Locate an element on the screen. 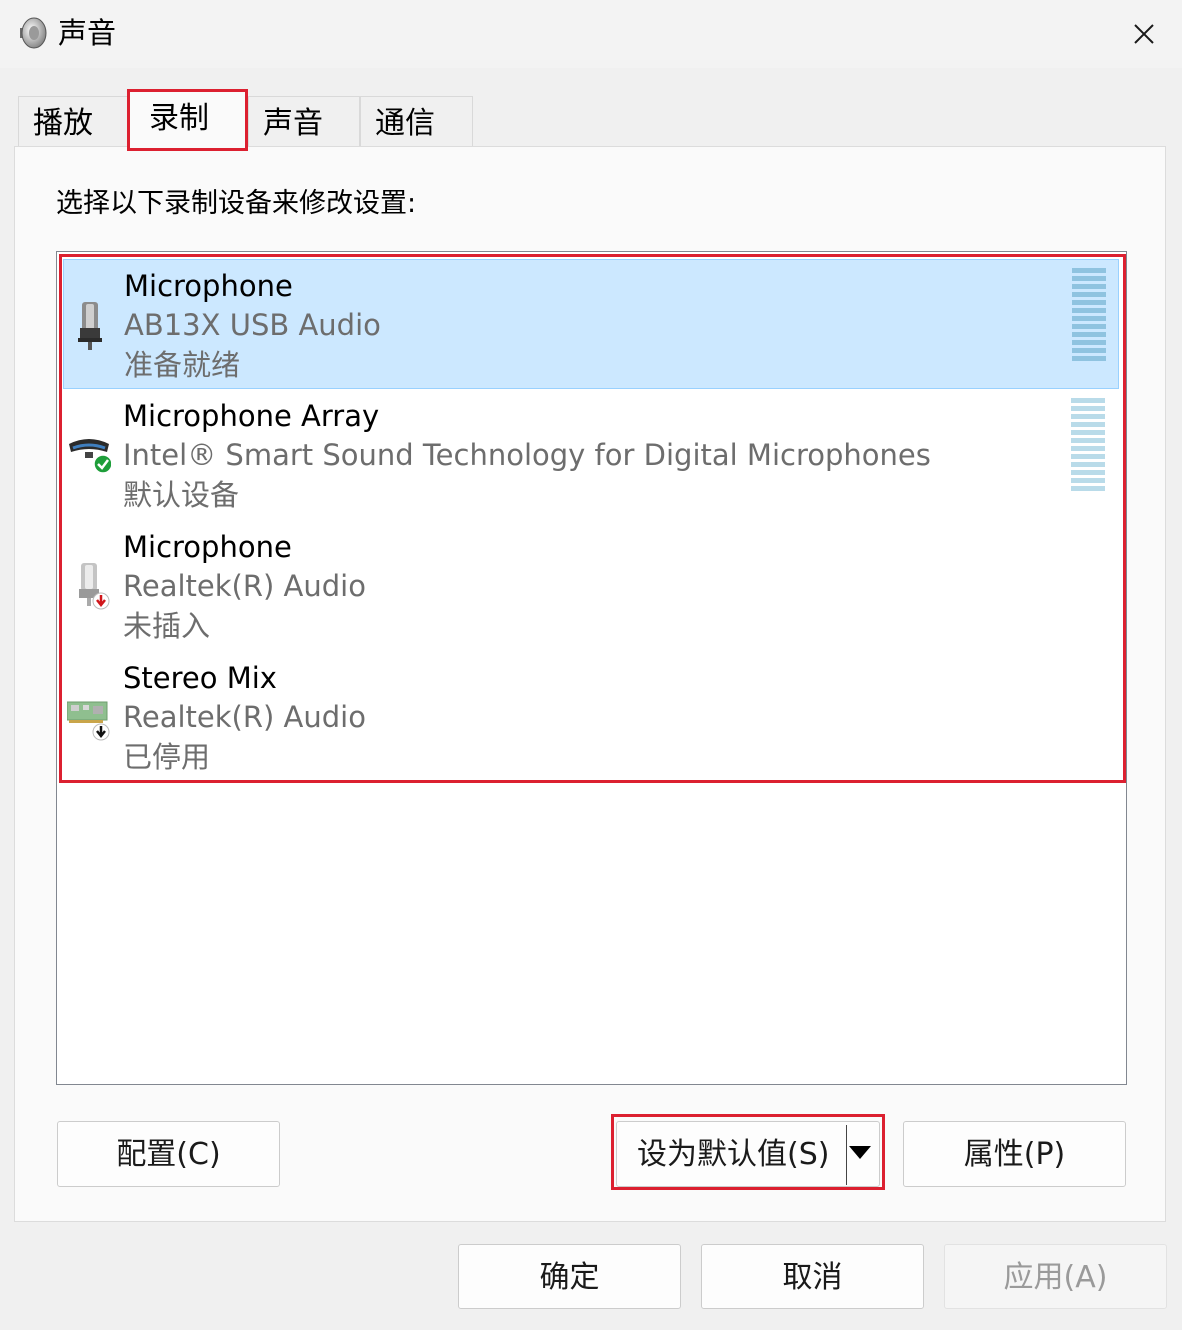 The image size is (1182, 1330). tab-sounds: 声音 is located at coordinates (304, 121).